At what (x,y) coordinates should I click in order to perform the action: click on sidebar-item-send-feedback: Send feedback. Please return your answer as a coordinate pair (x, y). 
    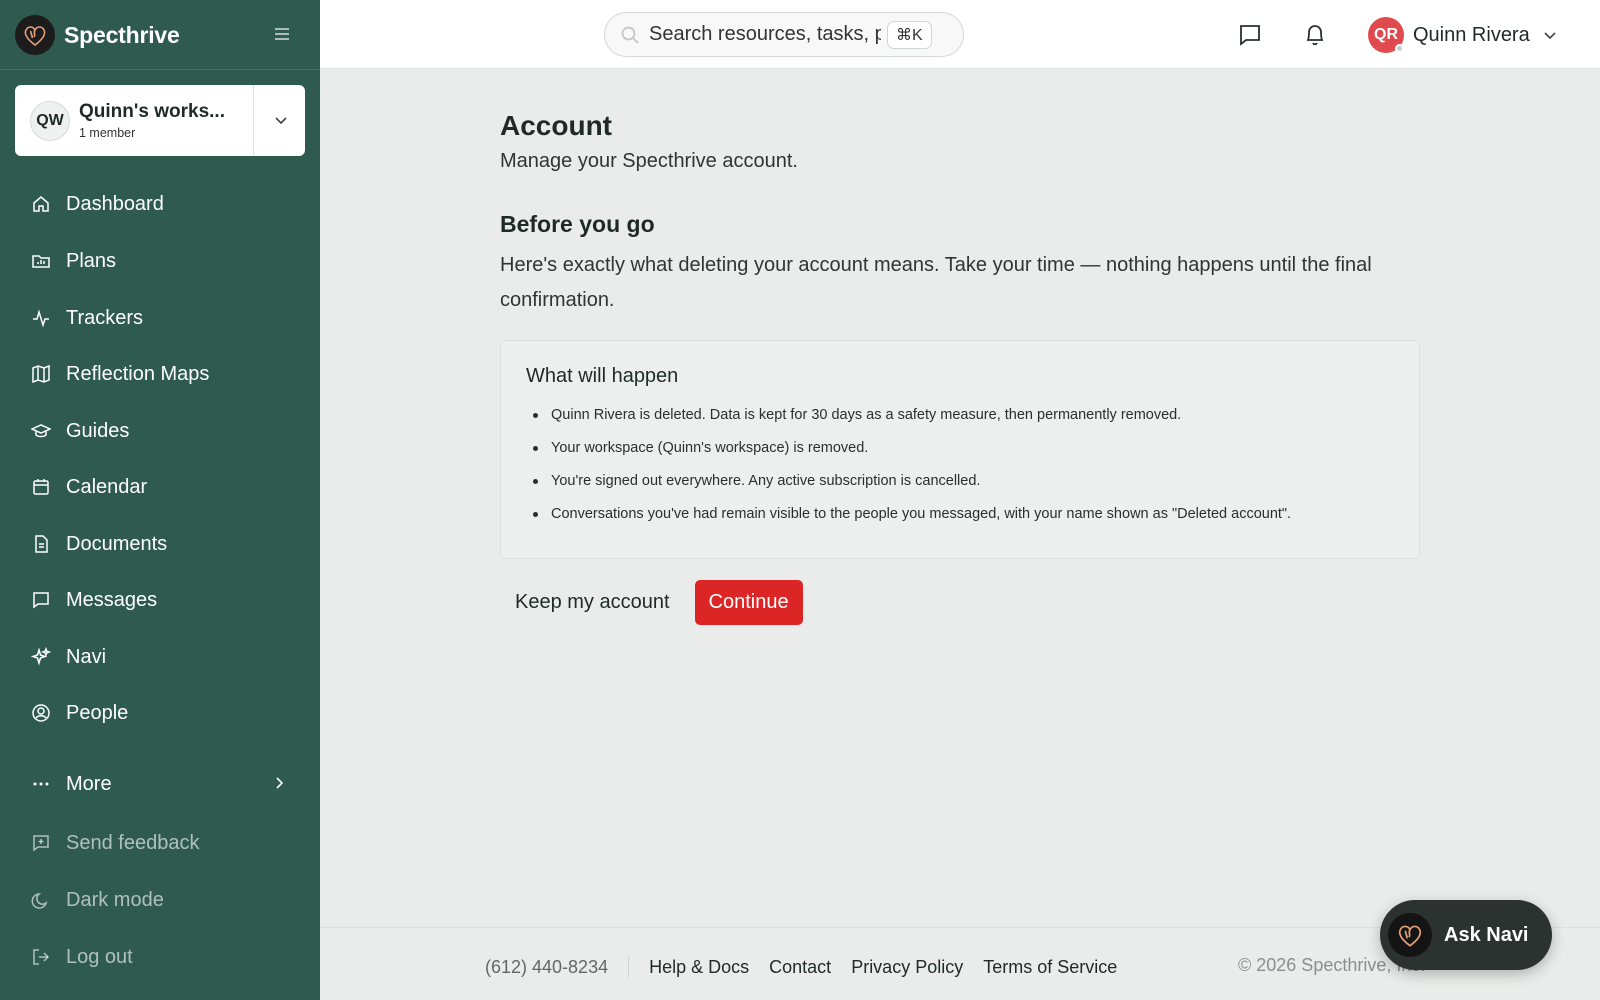
    Looking at the image, I should click on (160, 843).